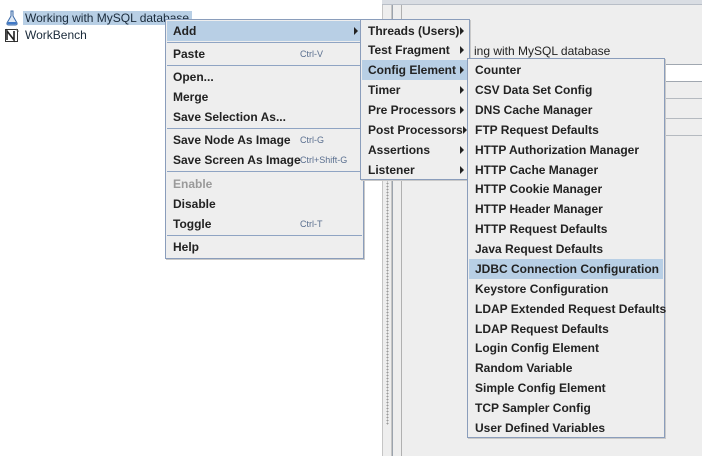 The height and width of the screenshot is (456, 702). What do you see at coordinates (264, 224) in the screenshot?
I see `menu-item-toggle: Toggle Ctrl-T` at bounding box center [264, 224].